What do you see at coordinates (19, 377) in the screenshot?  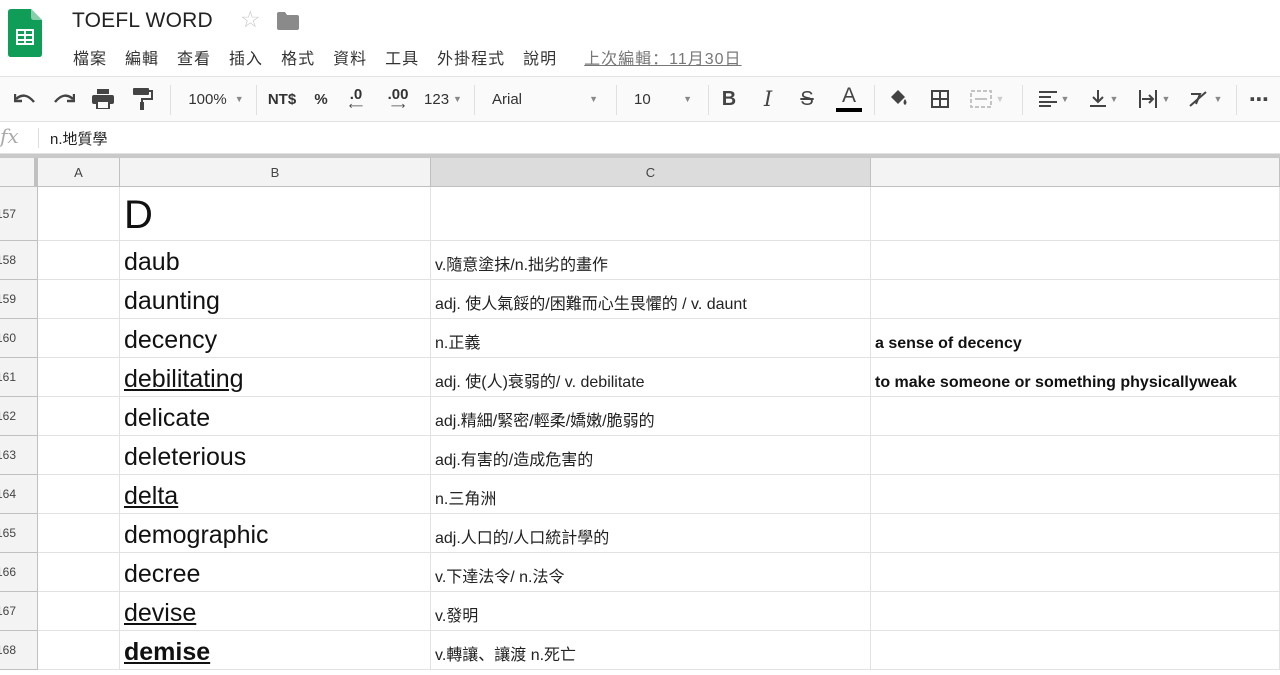 I see `row-header: 161` at bounding box center [19, 377].